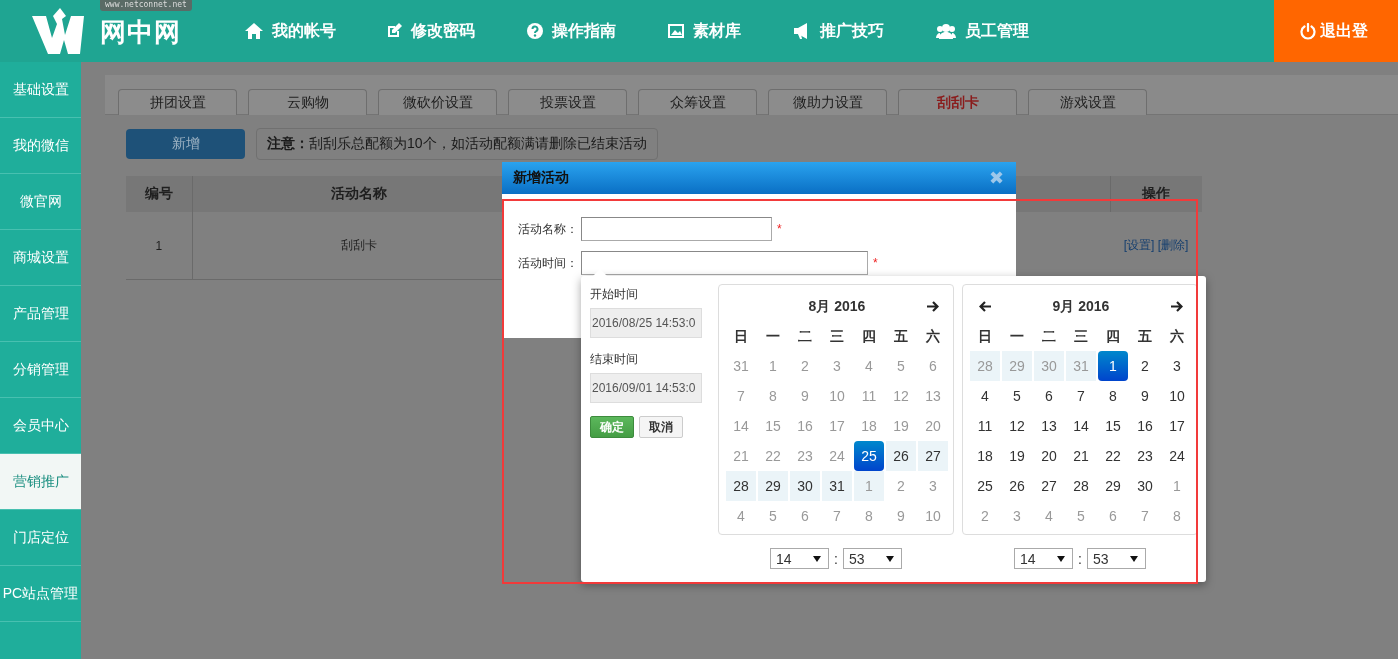 The height and width of the screenshot is (659, 1398). Describe the element at coordinates (957, 102) in the screenshot. I see `tab: 刮刮卡` at that location.